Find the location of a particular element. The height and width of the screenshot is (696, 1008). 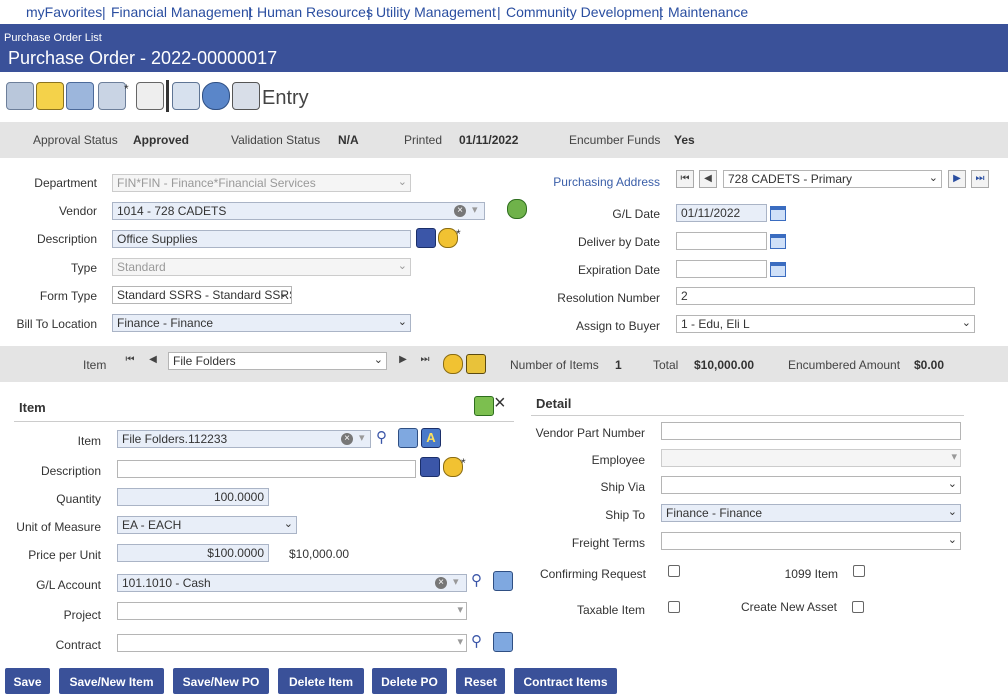

gl-account-combobox: 101.1010 - Cash is located at coordinates (292, 583).